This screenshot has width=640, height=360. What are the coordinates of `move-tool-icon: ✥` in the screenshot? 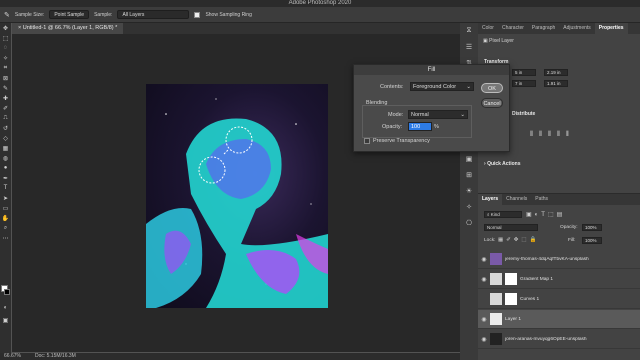 It's located at (5, 28).